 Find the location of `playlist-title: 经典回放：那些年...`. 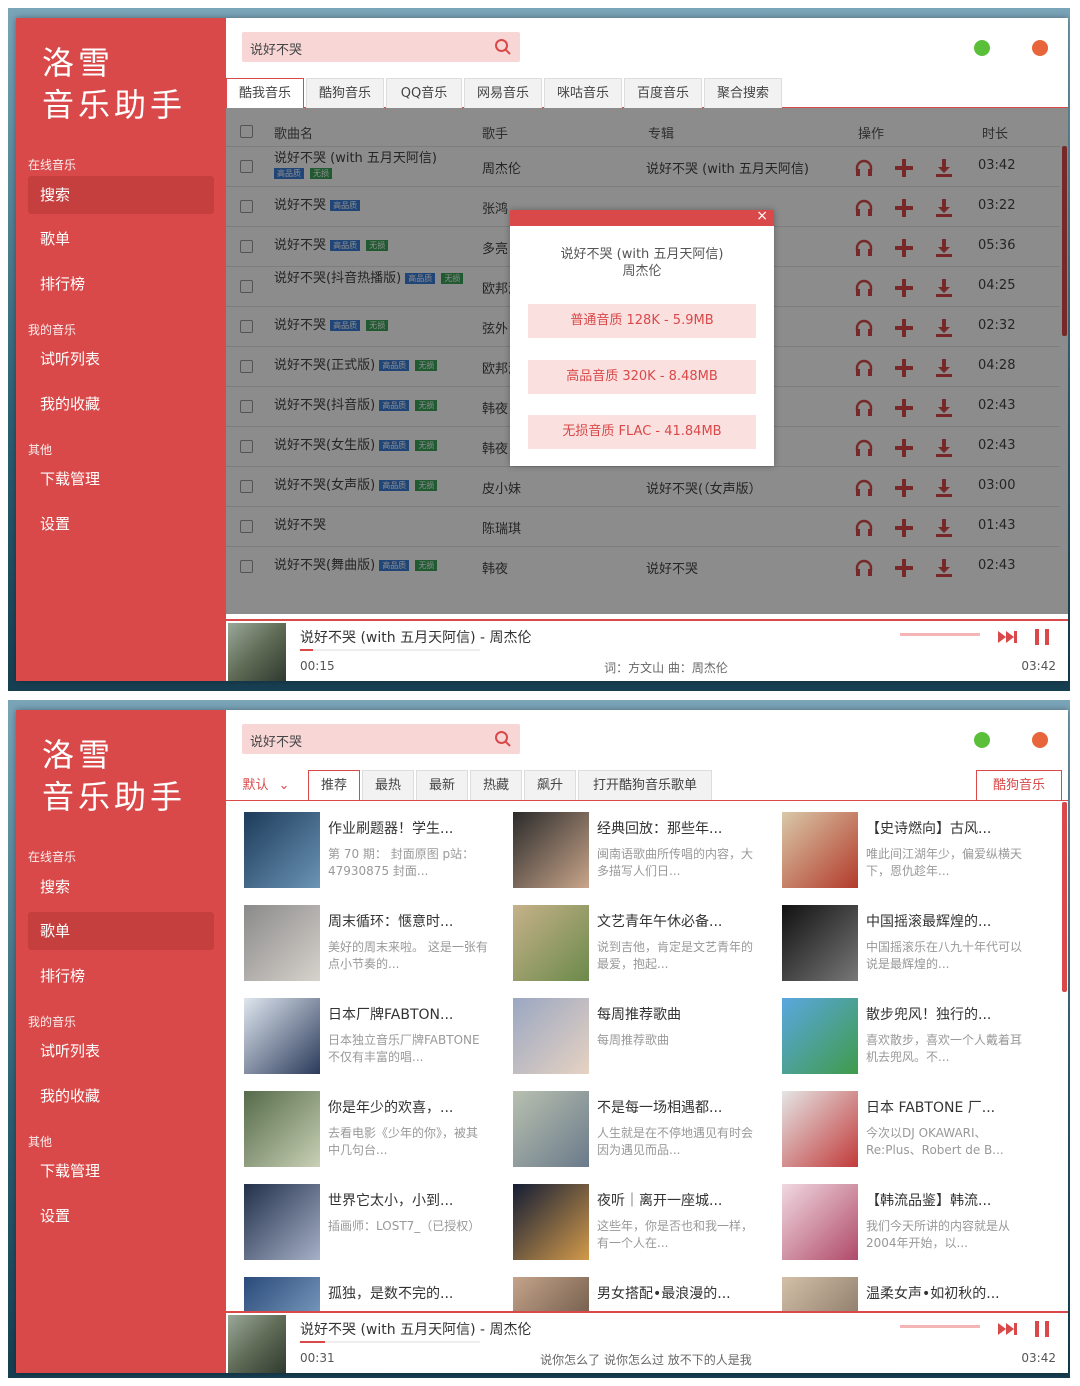

playlist-title: 经典回放：那些年... is located at coordinates (659, 828).